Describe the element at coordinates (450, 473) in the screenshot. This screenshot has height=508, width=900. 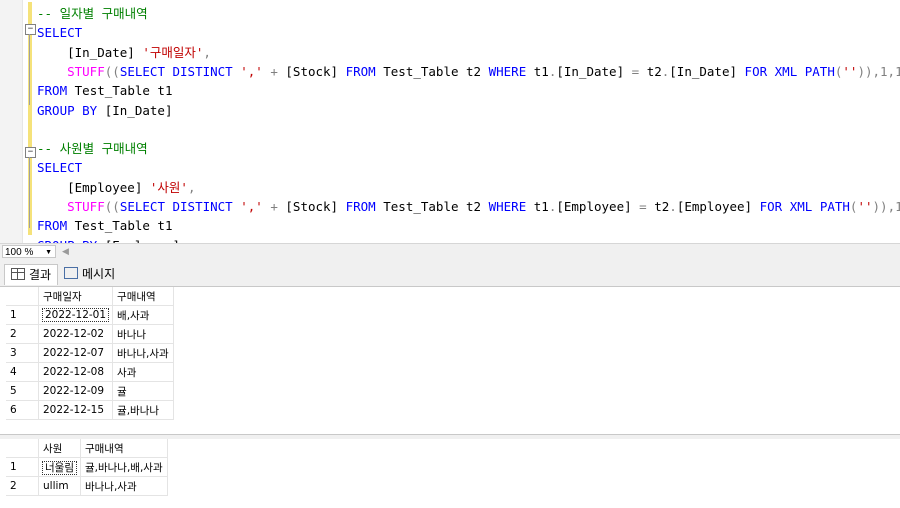
I see `results-grid-2: 사원 구매내역 1 너울림 귤,바나나,배,사과 2 ullim 바나나,사과` at that location.